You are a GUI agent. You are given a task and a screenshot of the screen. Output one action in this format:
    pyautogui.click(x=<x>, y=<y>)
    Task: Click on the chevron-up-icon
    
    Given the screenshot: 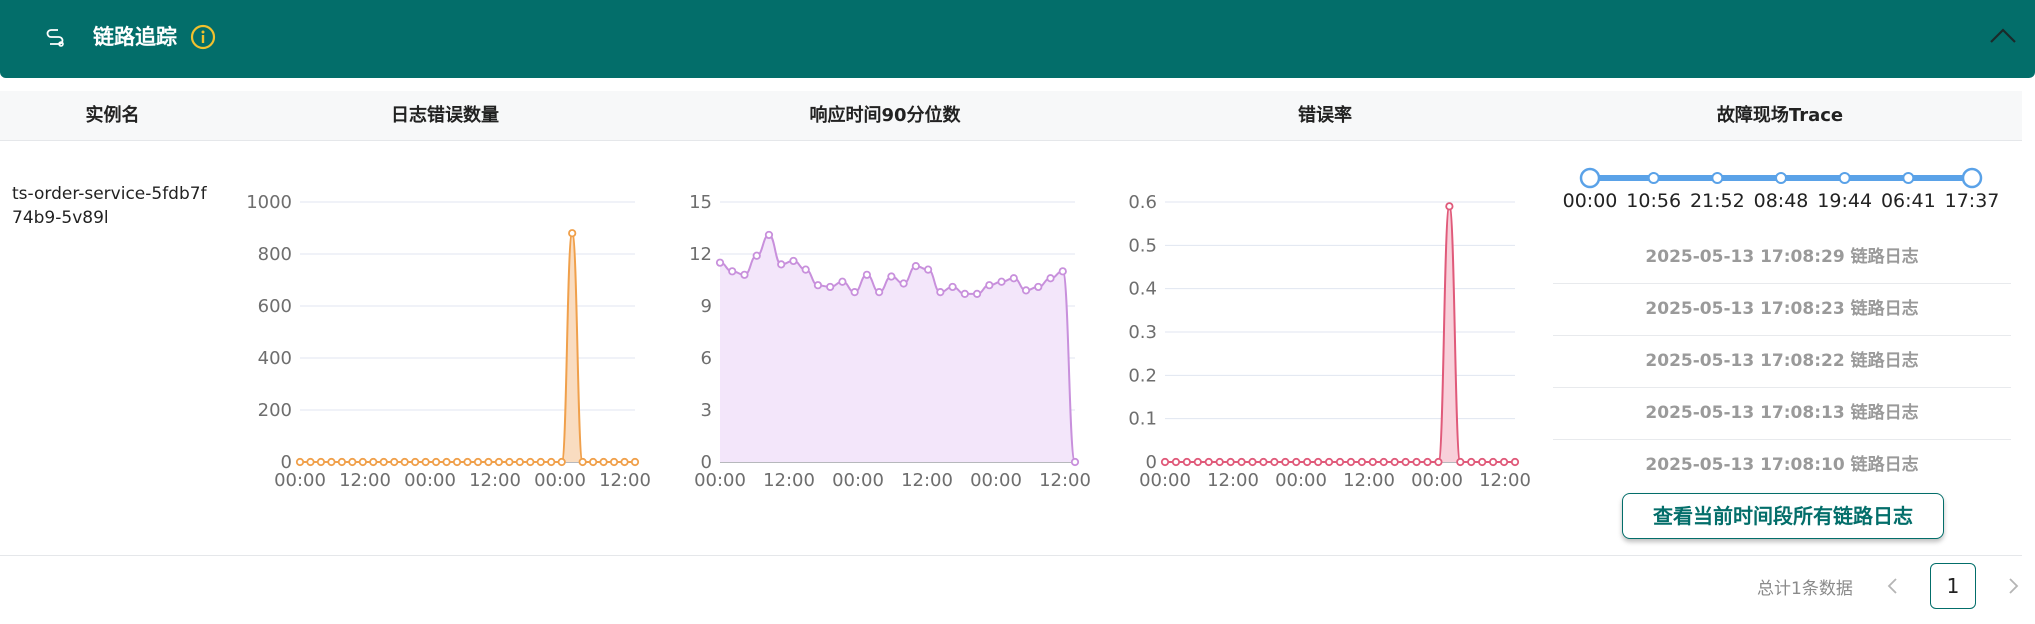 What is the action you would take?
    pyautogui.click(x=2003, y=36)
    